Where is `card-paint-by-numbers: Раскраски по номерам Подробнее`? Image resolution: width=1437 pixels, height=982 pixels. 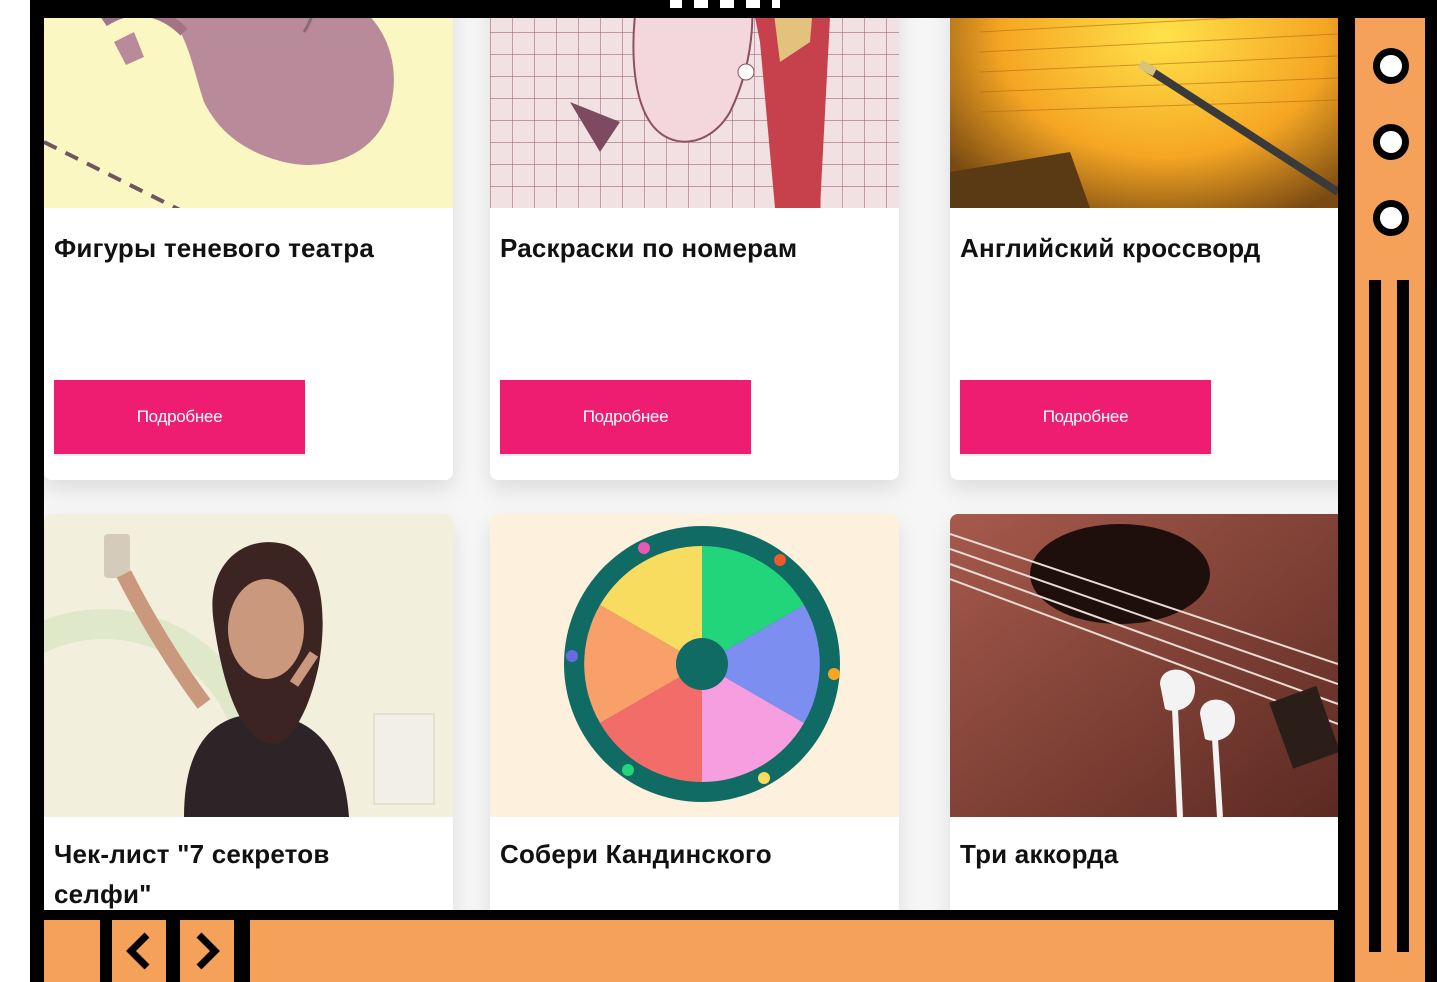
card-paint-by-numbers: Раскраски по номерам Подробнее is located at coordinates (694, 249).